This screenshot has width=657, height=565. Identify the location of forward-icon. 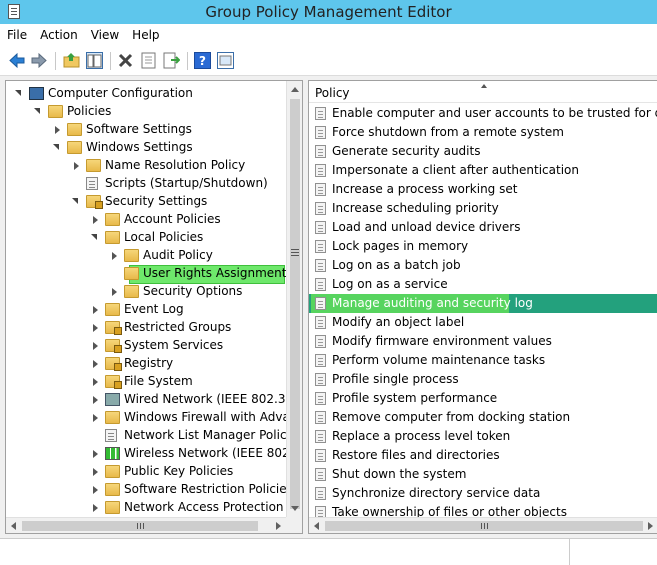
(38, 60).